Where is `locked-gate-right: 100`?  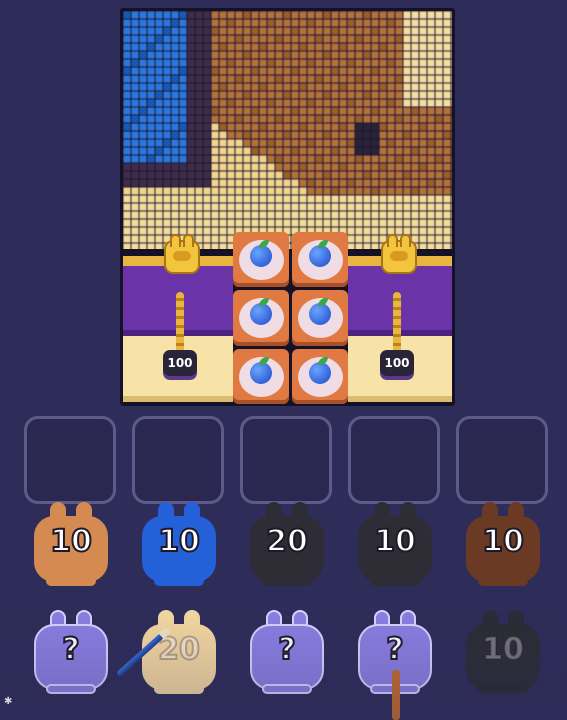 locked-gate-right: 100 is located at coordinates (400, 320).